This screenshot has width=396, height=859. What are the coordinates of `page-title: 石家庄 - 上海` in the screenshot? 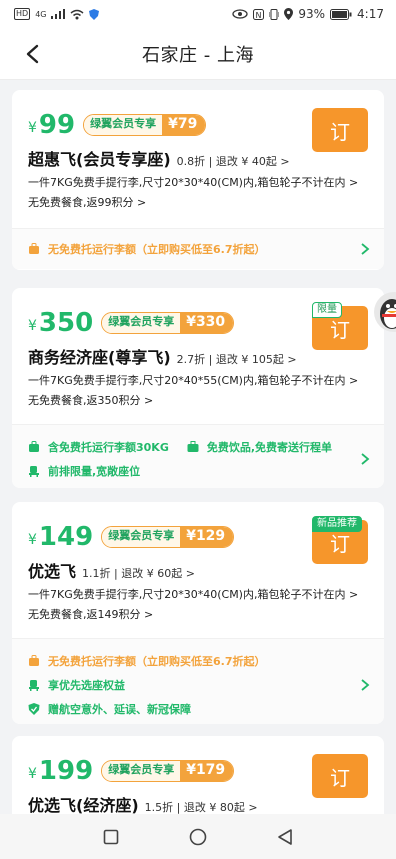 It's located at (198, 55).